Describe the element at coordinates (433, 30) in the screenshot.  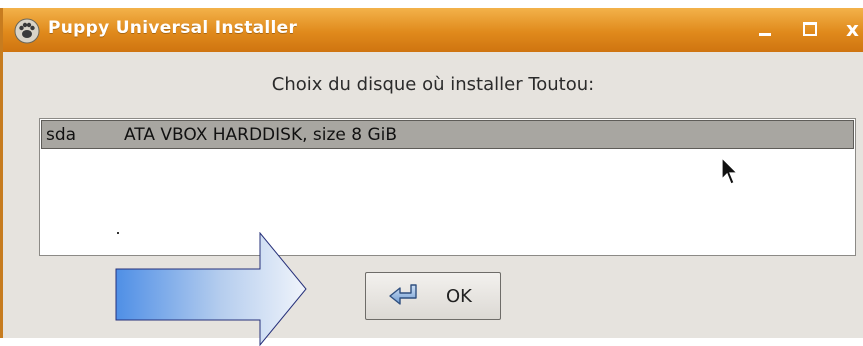
I see `title-bar: Puppy Universal Installer x` at that location.